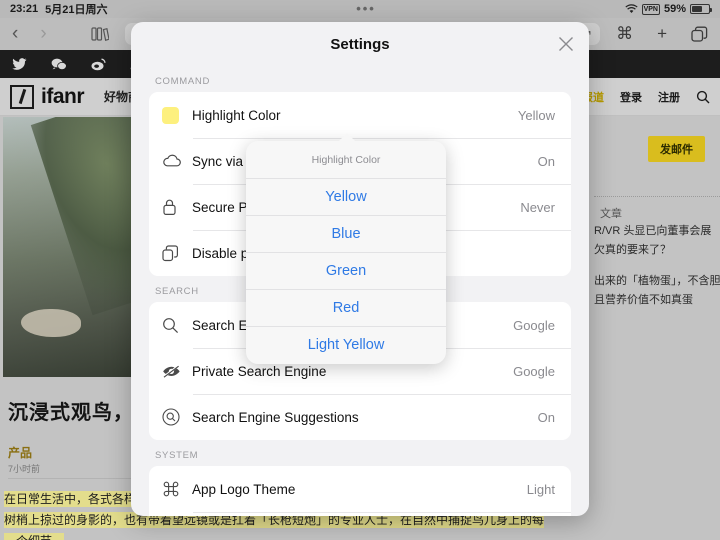 This screenshot has height=540, width=720. Describe the element at coordinates (346, 307) in the screenshot. I see `popover-option-red: Red` at that location.